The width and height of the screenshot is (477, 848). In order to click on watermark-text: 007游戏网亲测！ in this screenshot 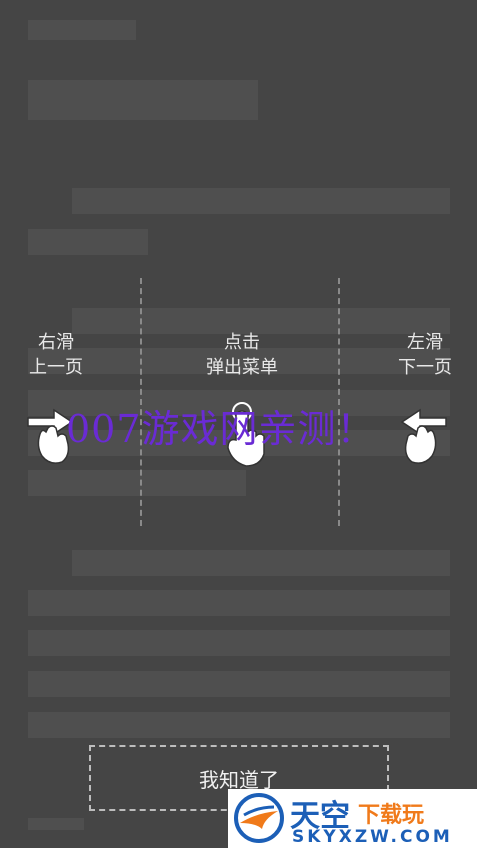, I will do `click(221, 429)`.